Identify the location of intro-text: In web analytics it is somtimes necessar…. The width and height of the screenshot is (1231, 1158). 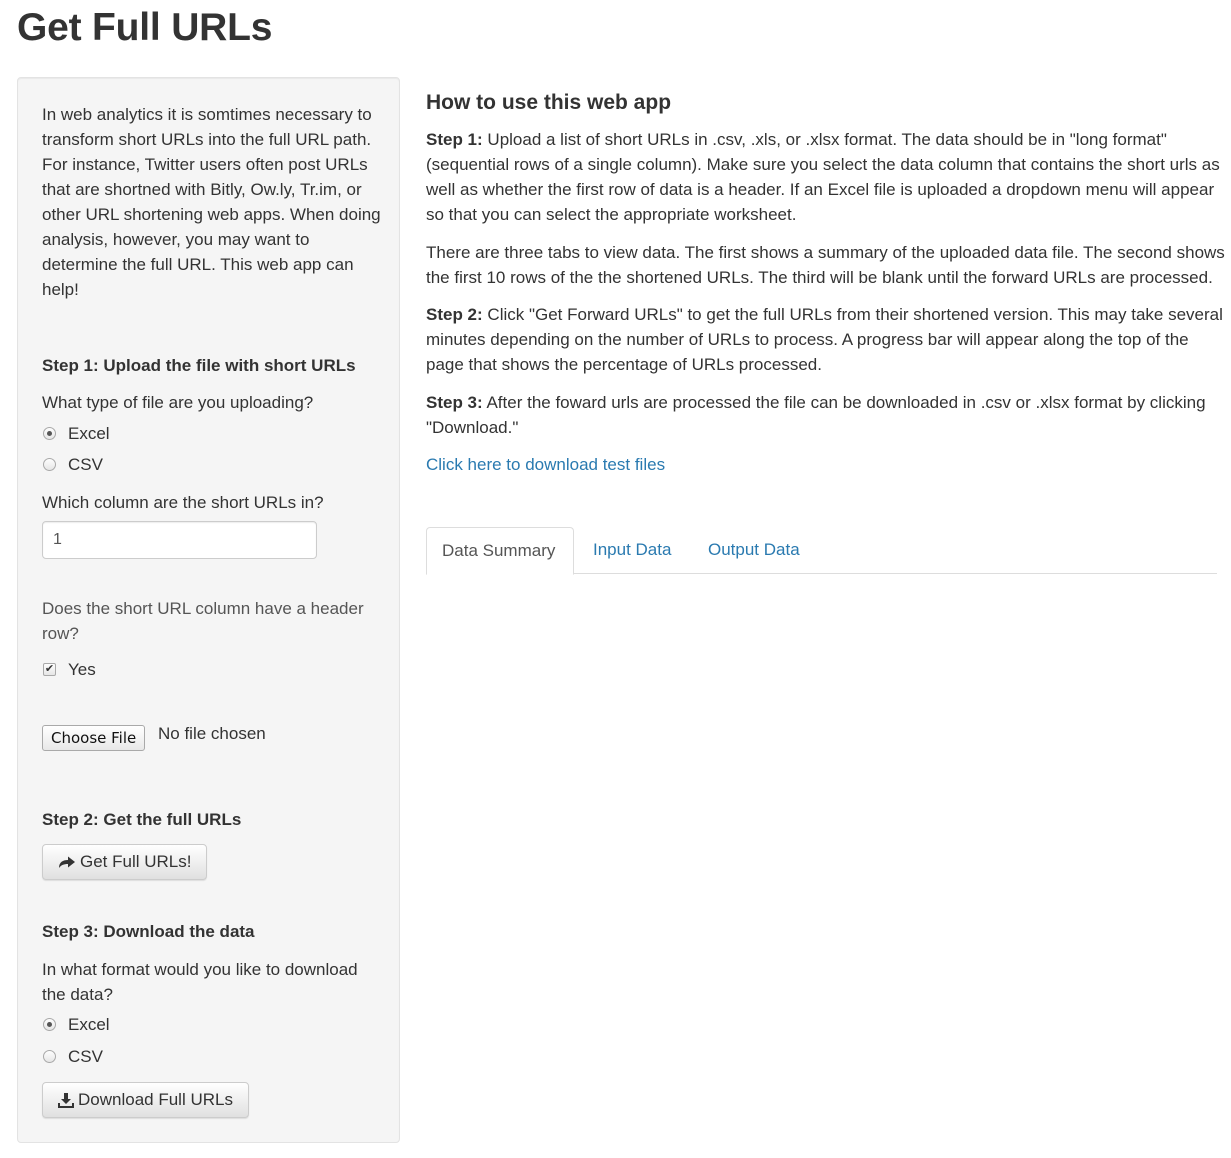
(211, 202).